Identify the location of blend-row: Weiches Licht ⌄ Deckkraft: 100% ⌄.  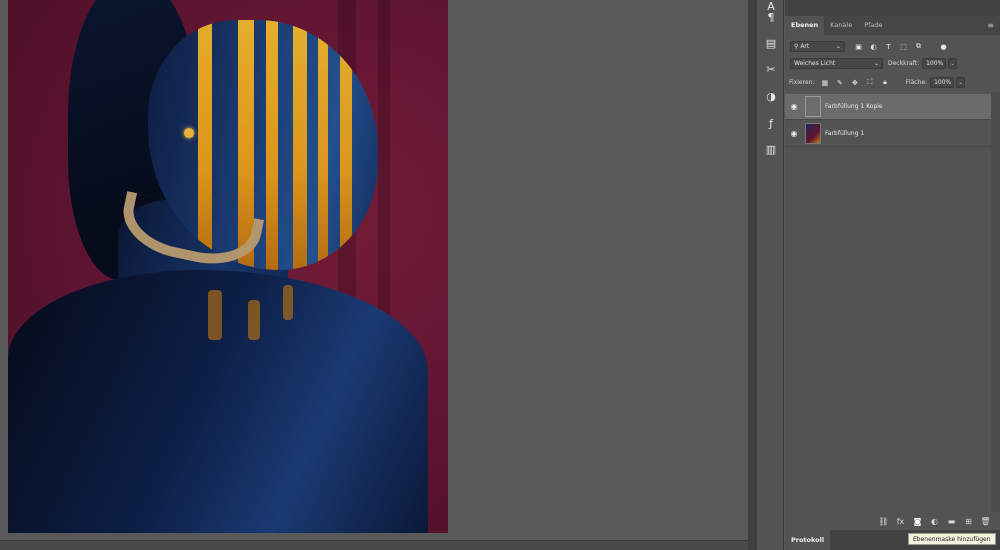
(895, 63).